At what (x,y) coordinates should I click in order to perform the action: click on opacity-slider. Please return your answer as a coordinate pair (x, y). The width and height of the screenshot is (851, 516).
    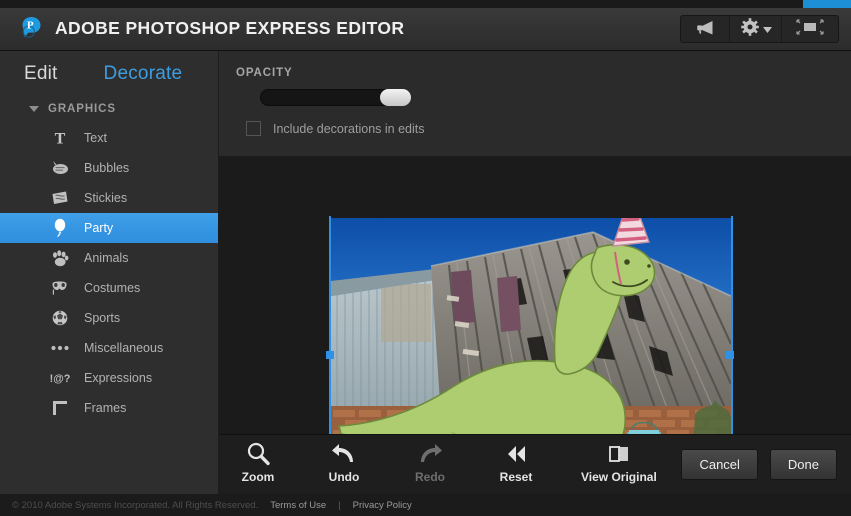
    Looking at the image, I should click on (335, 97).